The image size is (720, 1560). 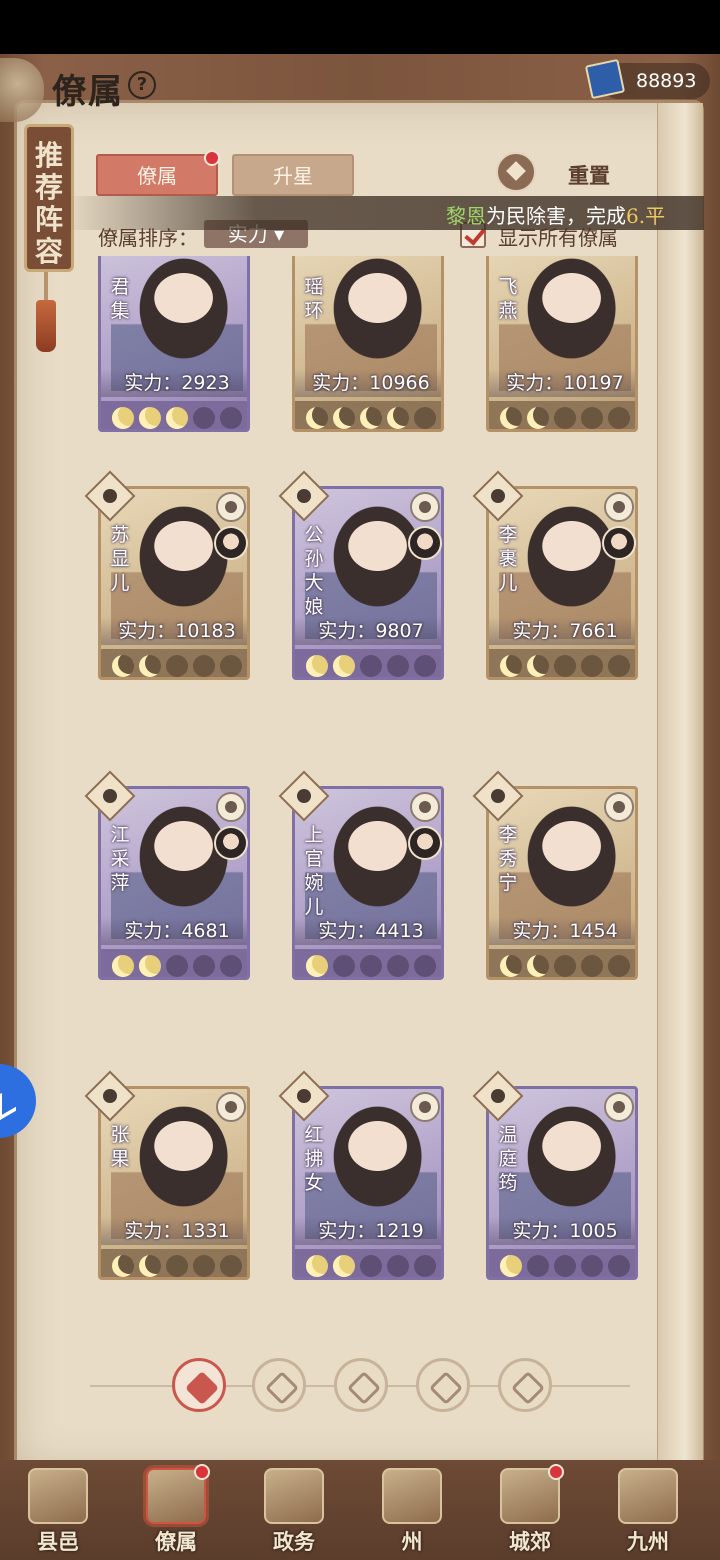 What do you see at coordinates (48, 203) in the screenshot?
I see `recommended-lineup-label: 推荐阵容` at bounding box center [48, 203].